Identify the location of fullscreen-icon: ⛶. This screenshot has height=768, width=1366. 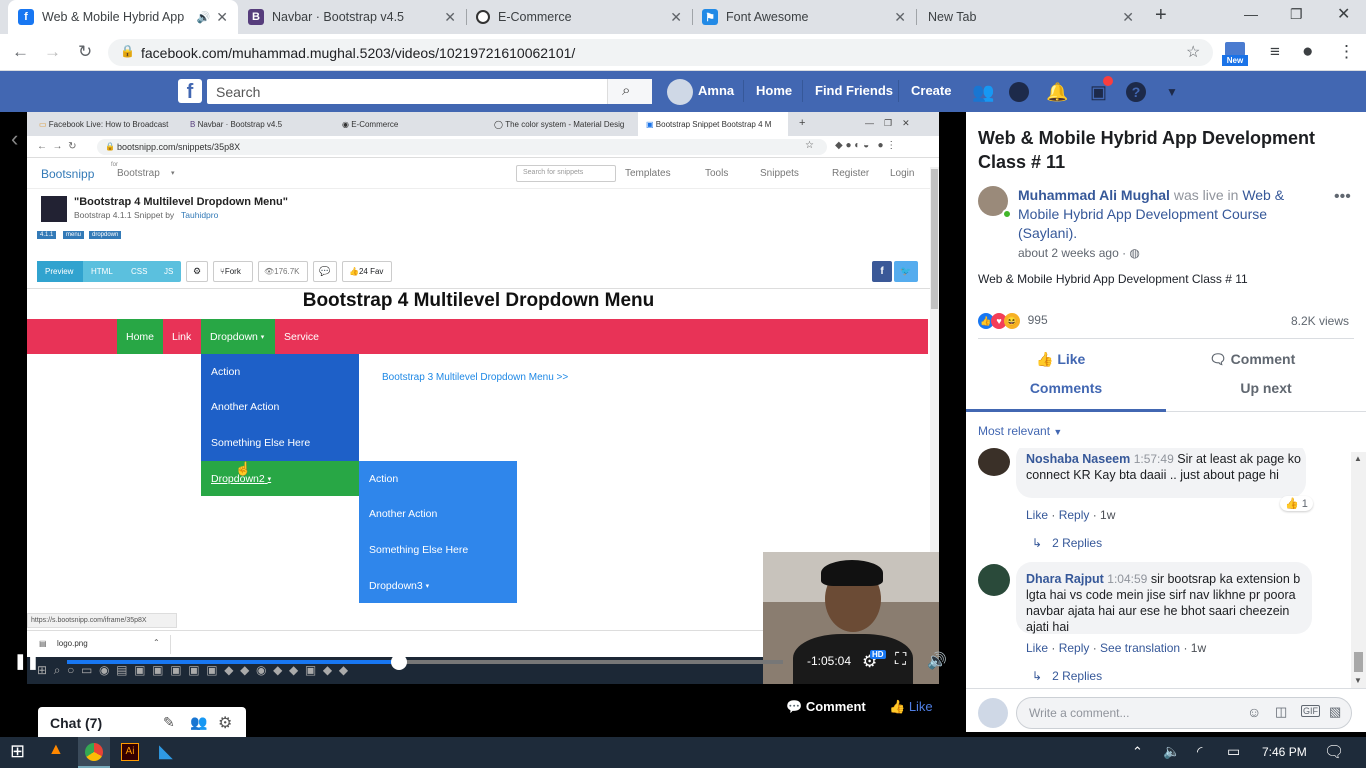
(900, 660).